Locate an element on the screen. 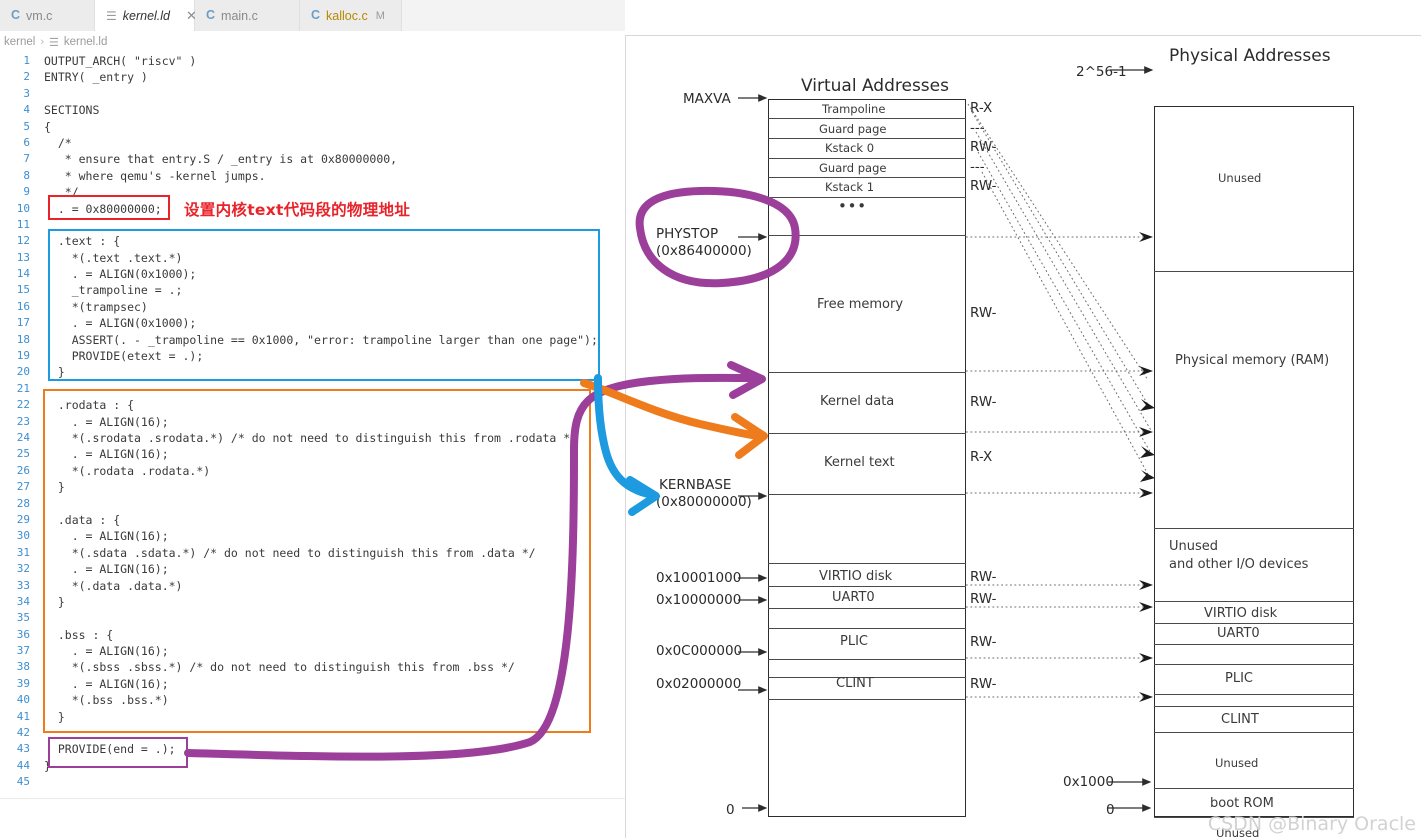 This screenshot has width=1421, height=840. code-line: 6 /* is located at coordinates (312, 143).